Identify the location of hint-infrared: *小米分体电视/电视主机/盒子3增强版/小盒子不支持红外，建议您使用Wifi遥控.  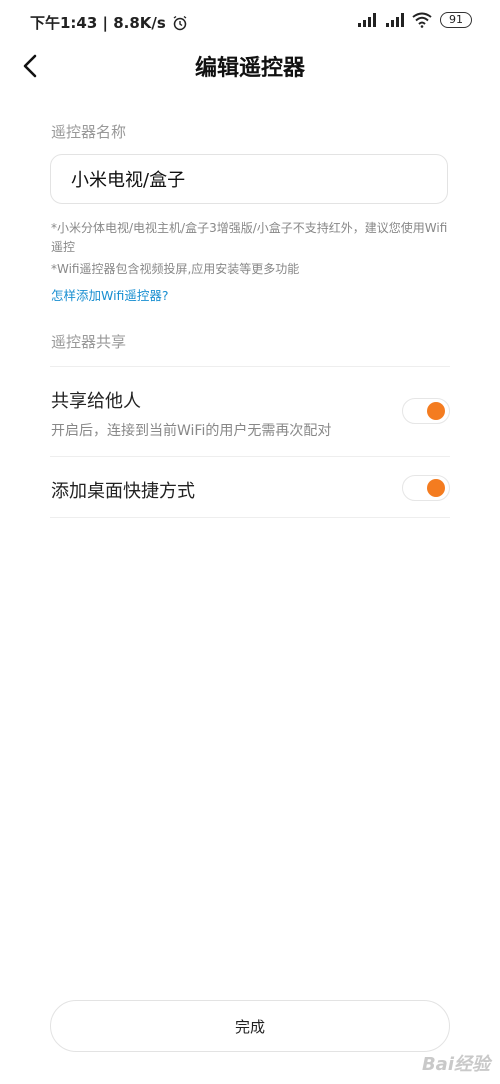
(249, 237).